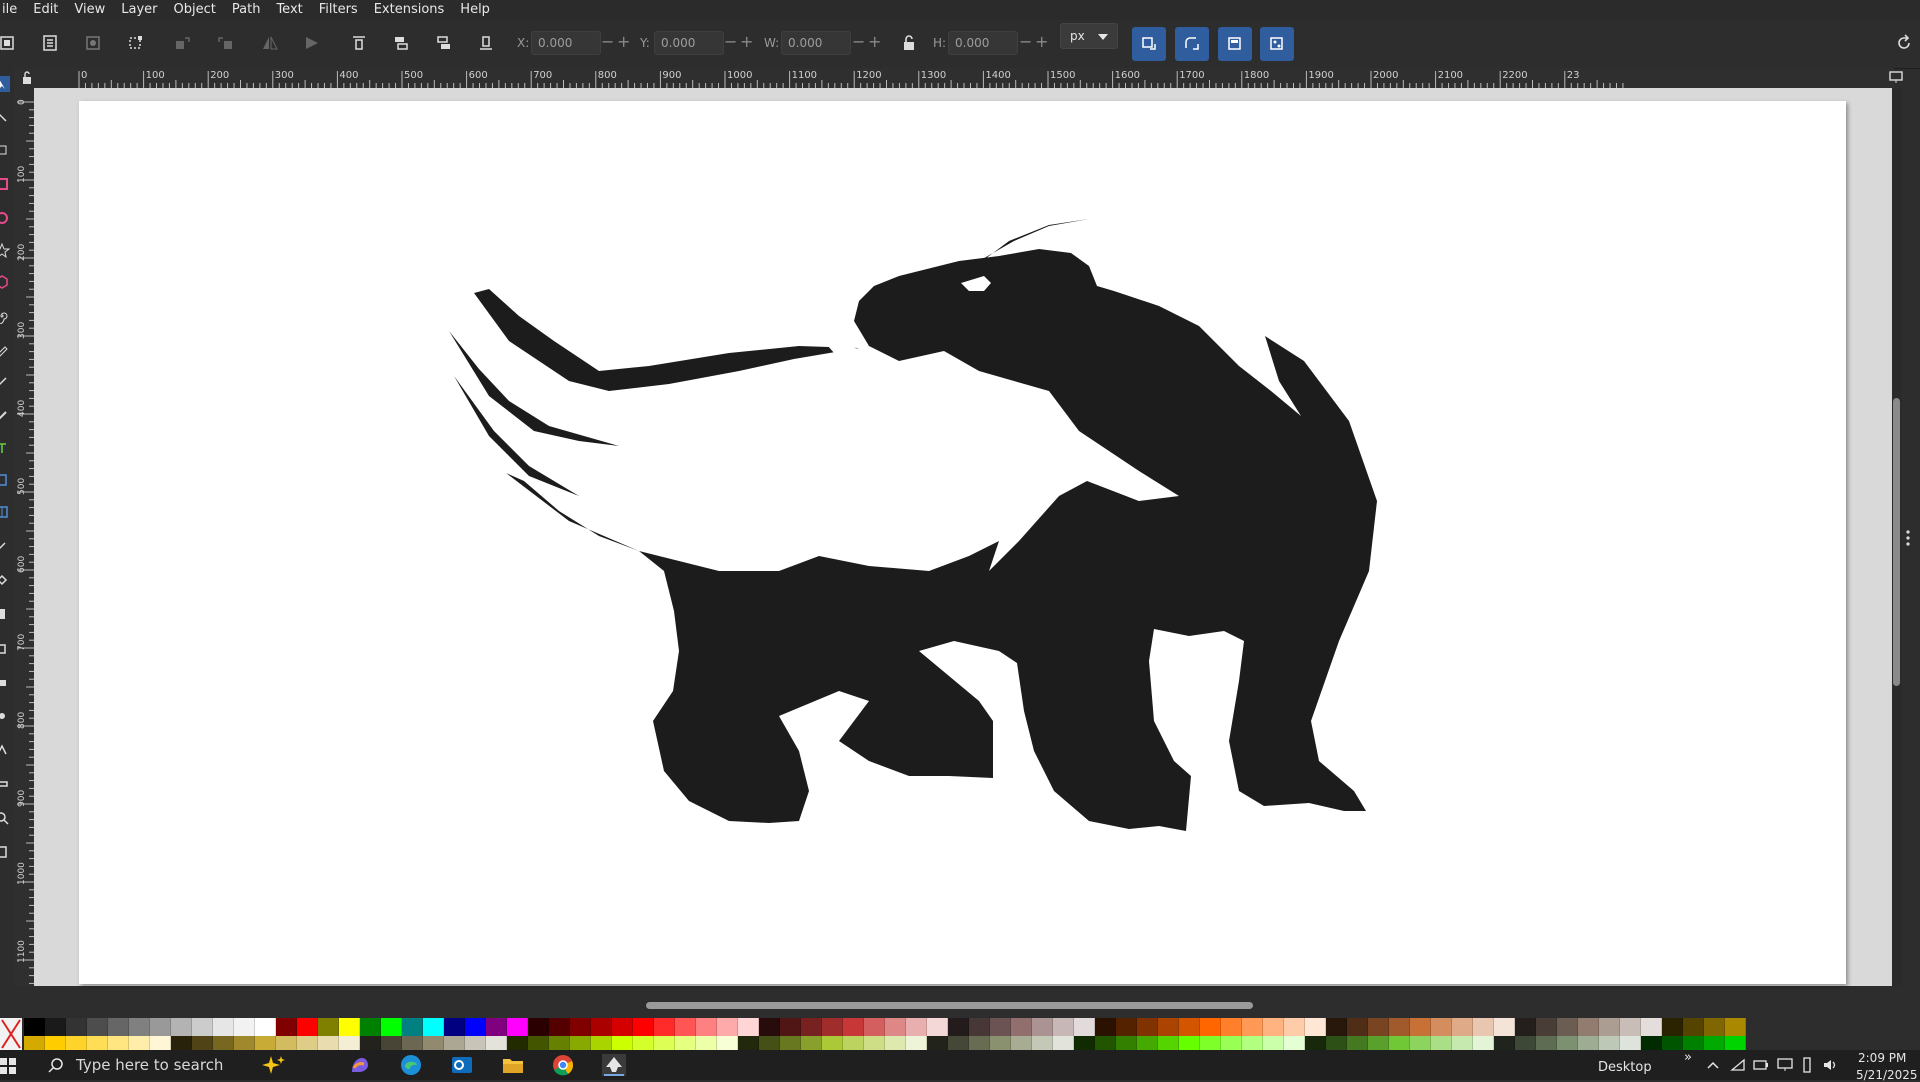  What do you see at coordinates (874, 42) in the screenshot?
I see `w-increment-icon: +` at bounding box center [874, 42].